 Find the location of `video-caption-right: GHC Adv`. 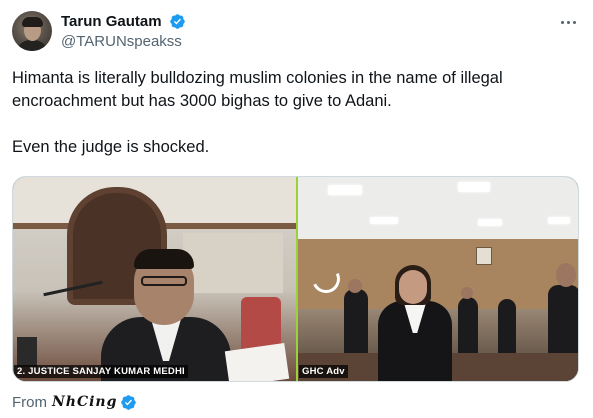

video-caption-right: GHC Adv is located at coordinates (323, 371).